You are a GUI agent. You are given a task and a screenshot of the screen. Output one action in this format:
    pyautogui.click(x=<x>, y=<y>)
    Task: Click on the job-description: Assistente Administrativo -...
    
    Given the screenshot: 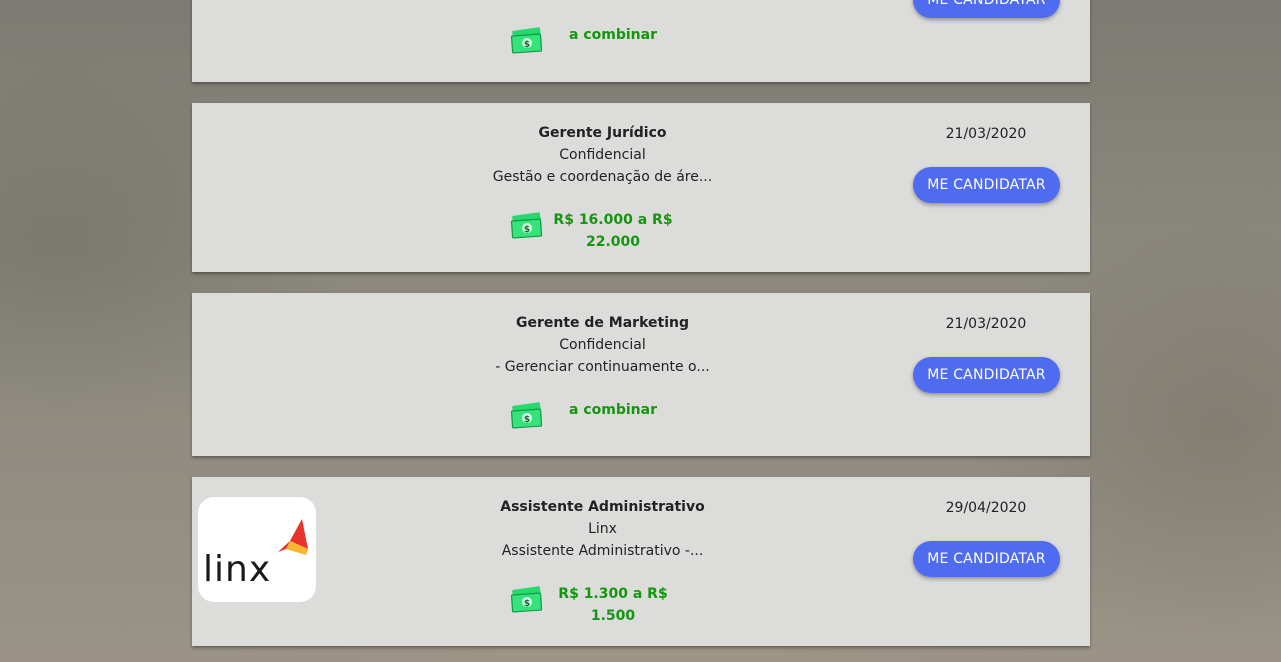 What is the action you would take?
    pyautogui.click(x=602, y=551)
    